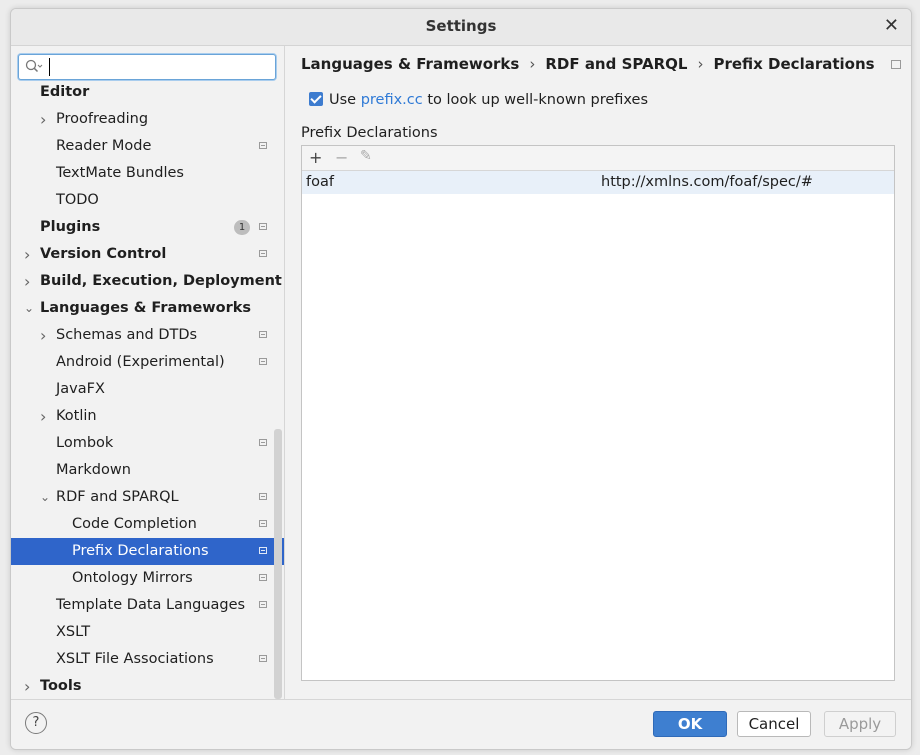 The height and width of the screenshot is (755, 920). What do you see at coordinates (61, 686) in the screenshot?
I see `sidebar-item-label: Tools` at bounding box center [61, 686].